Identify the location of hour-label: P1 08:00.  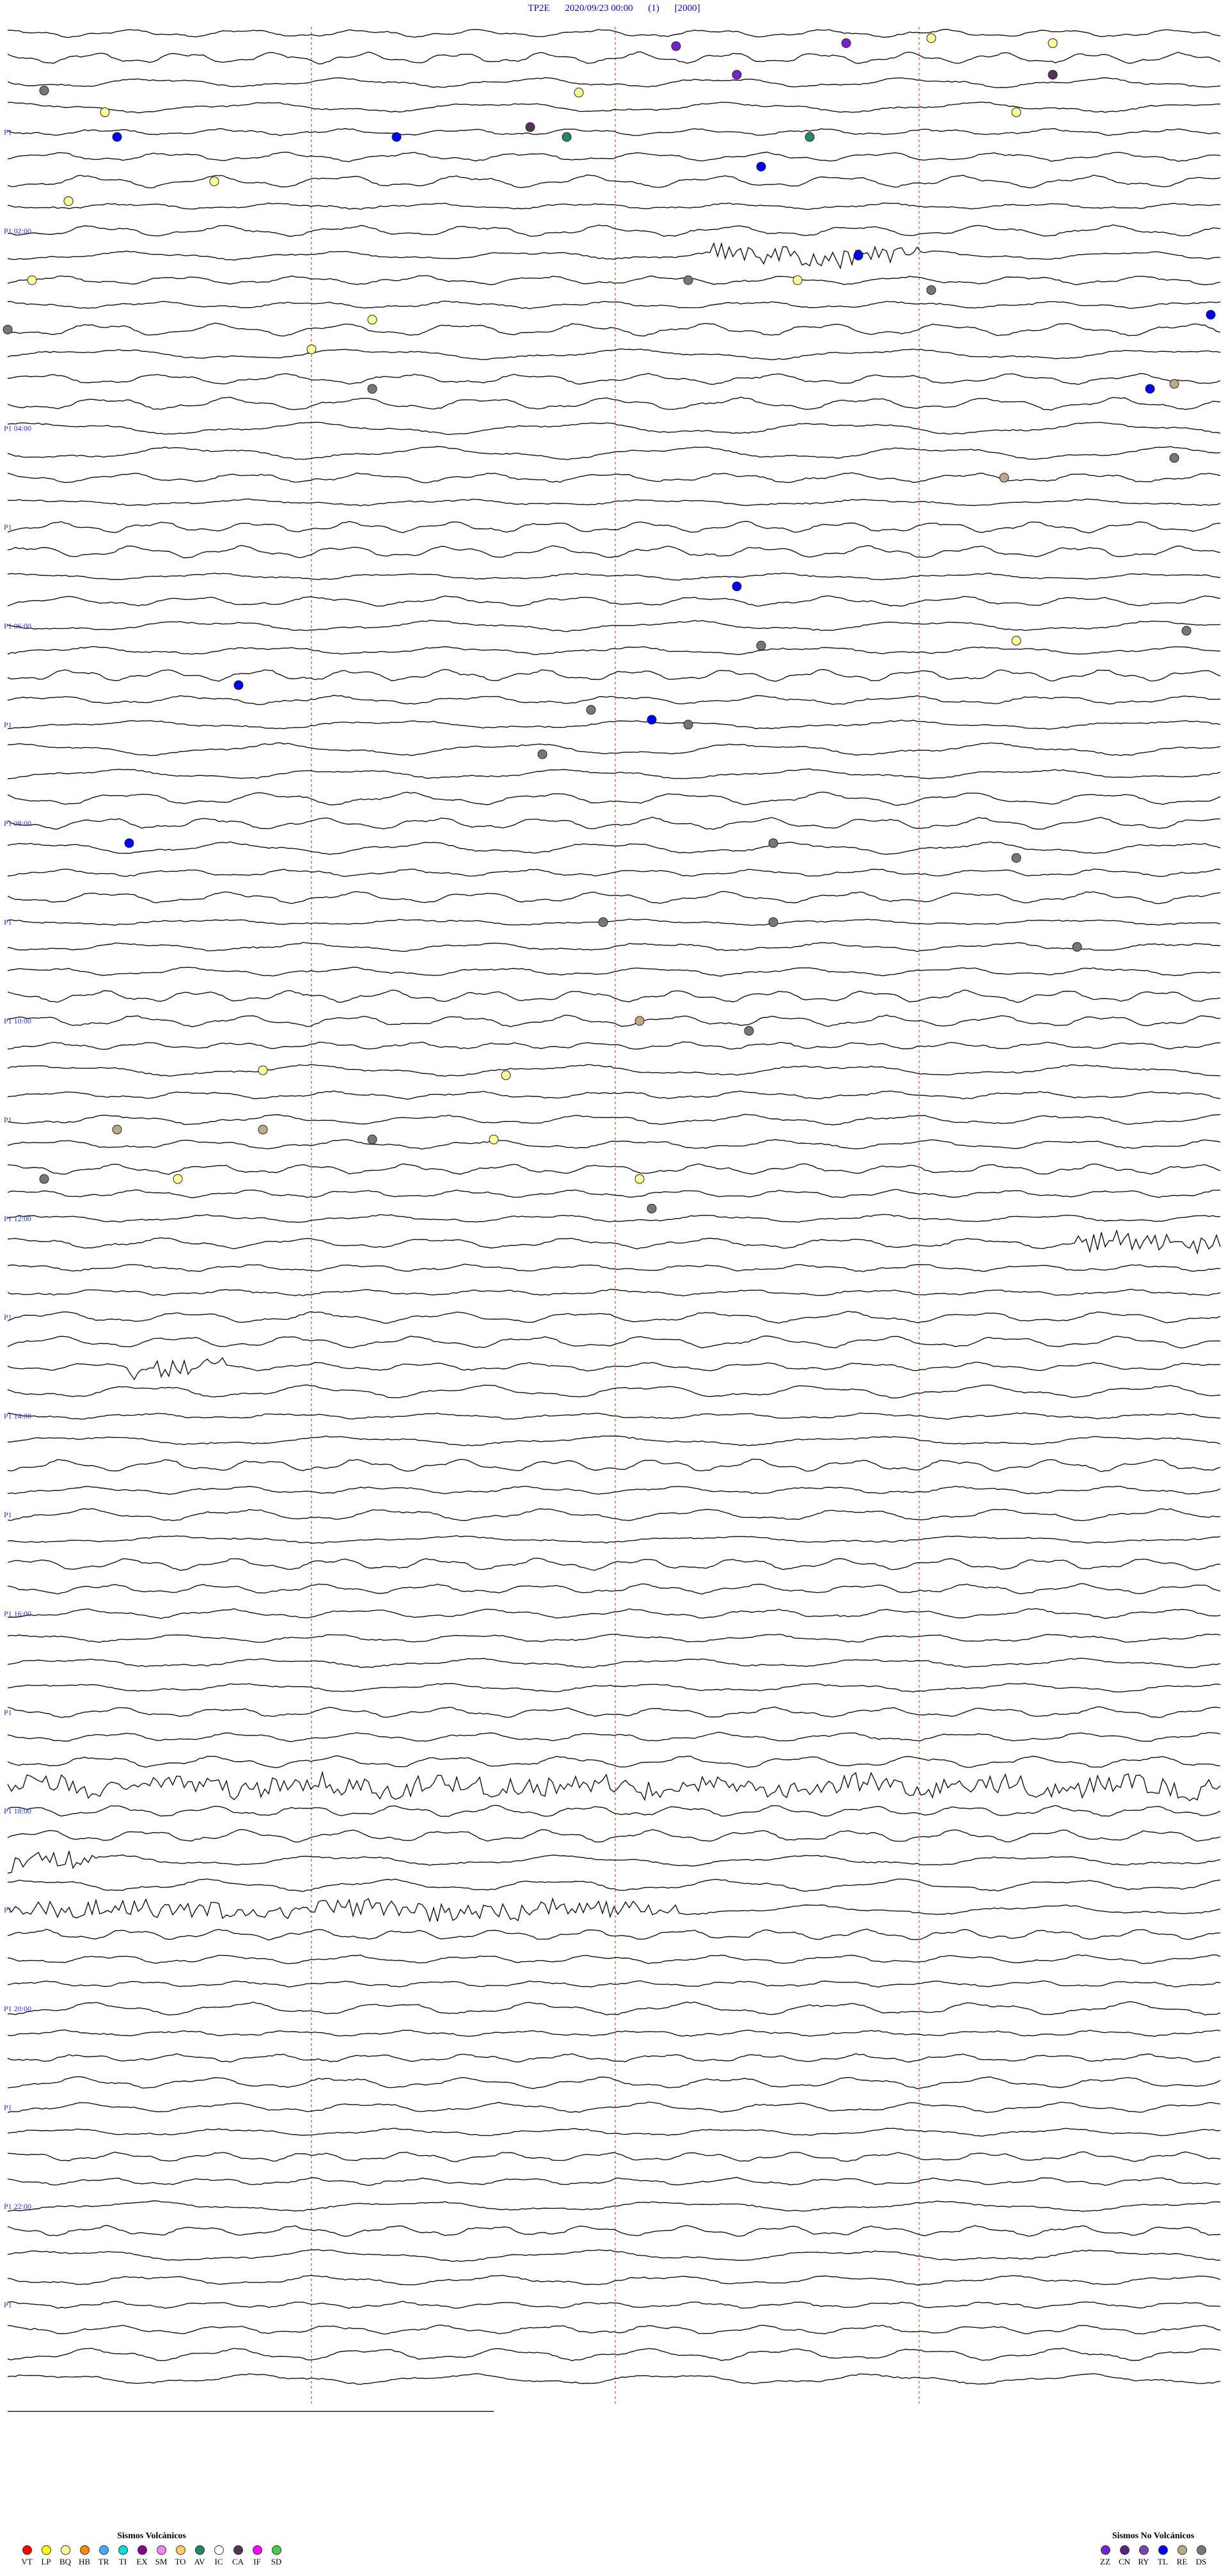
(17, 823).